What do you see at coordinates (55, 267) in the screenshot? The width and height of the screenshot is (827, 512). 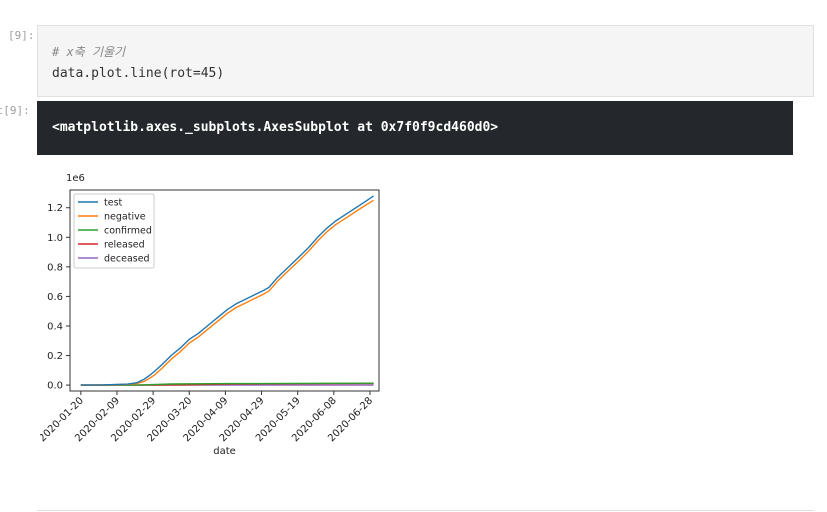 I see `y-tick-label: 0.8` at bounding box center [55, 267].